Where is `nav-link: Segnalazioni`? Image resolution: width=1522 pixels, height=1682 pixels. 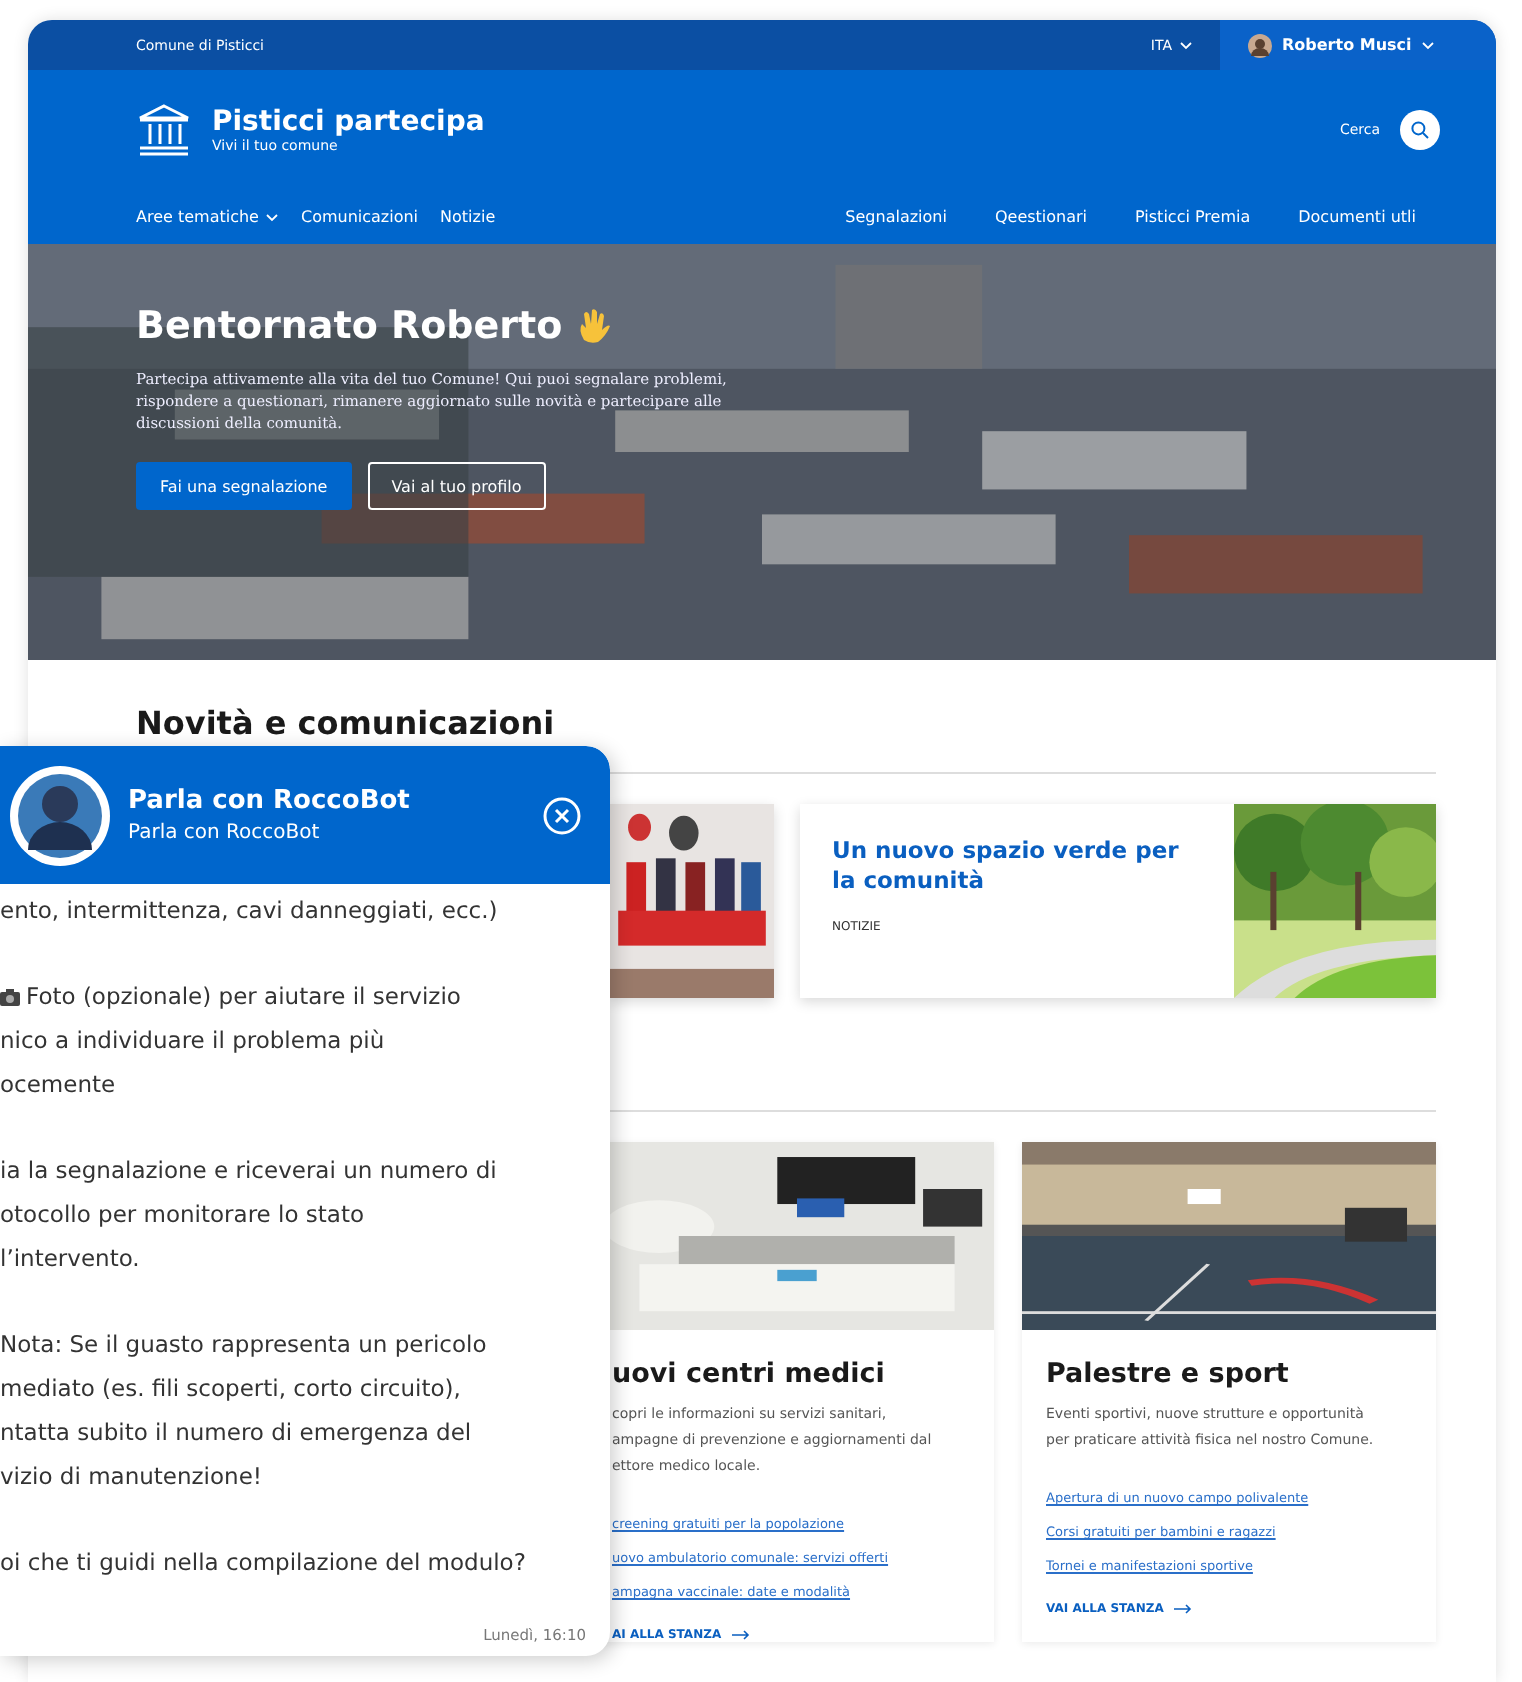
nav-link: Segnalazioni is located at coordinates (896, 217).